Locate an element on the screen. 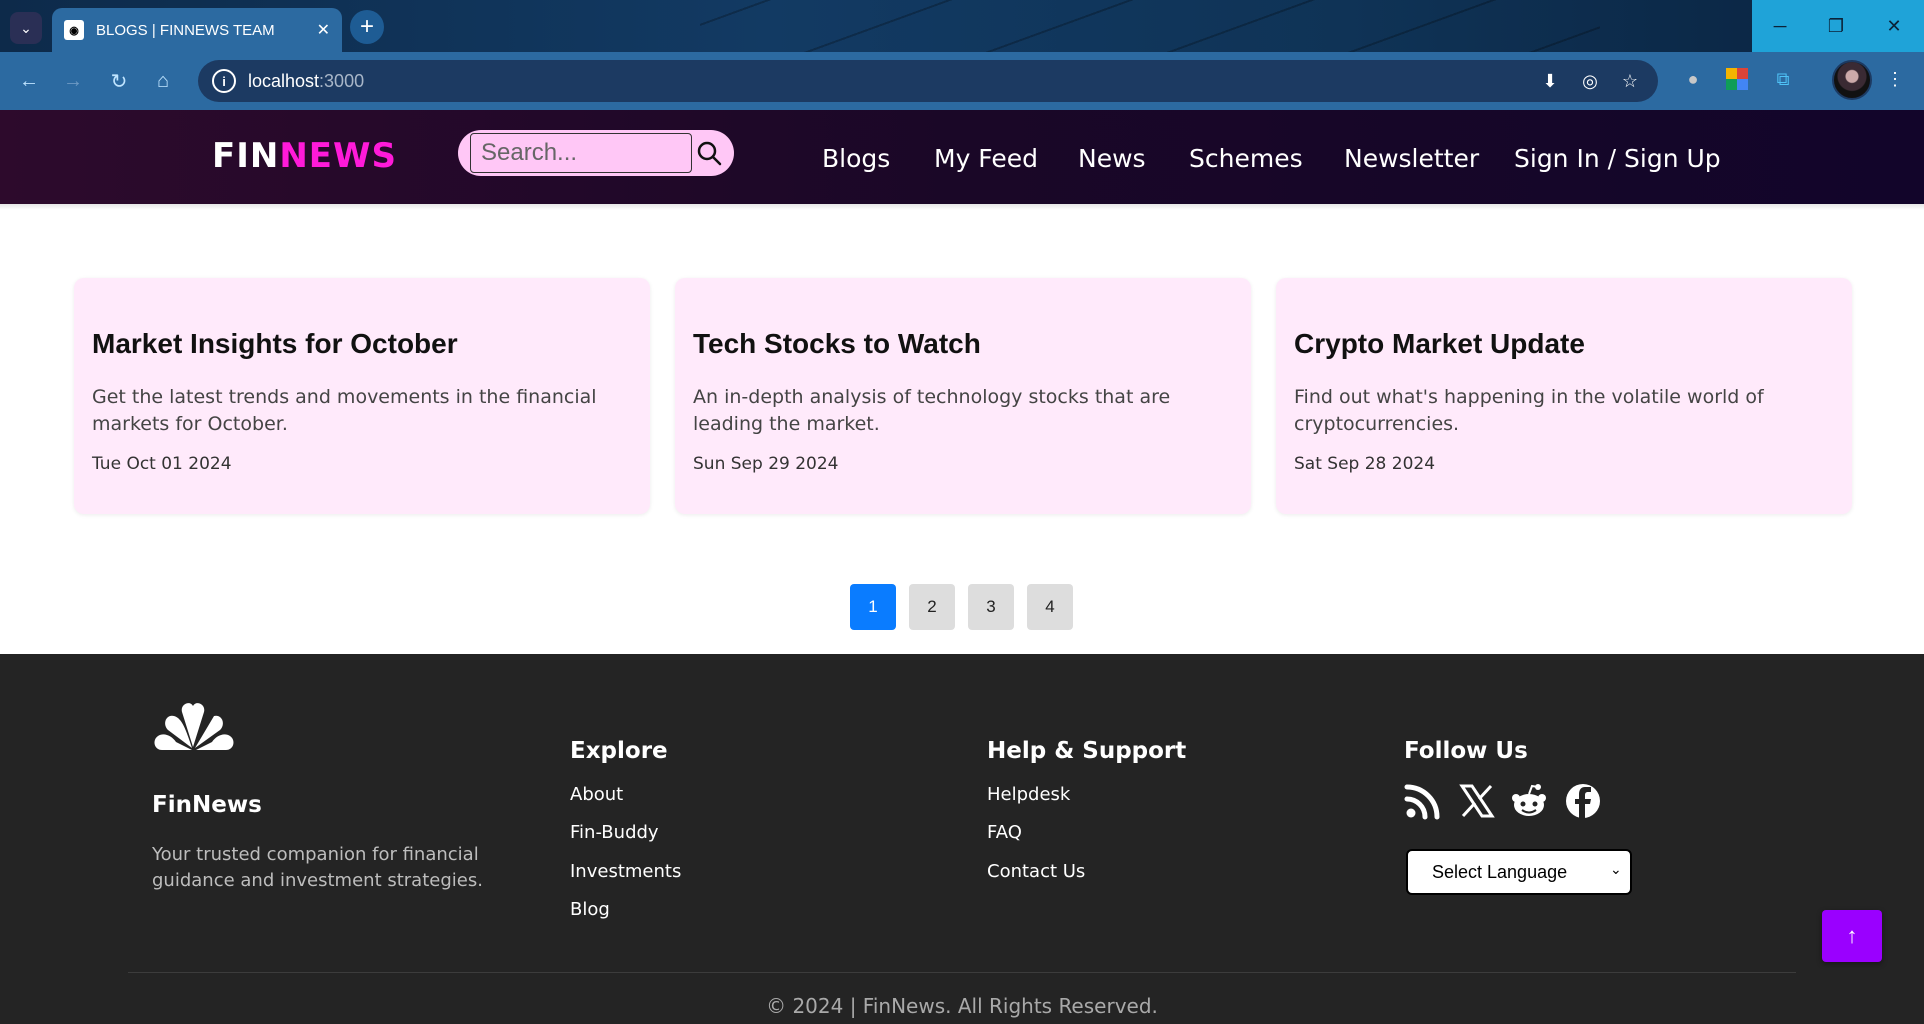  nav-my-feed: My Feed is located at coordinates (986, 158).